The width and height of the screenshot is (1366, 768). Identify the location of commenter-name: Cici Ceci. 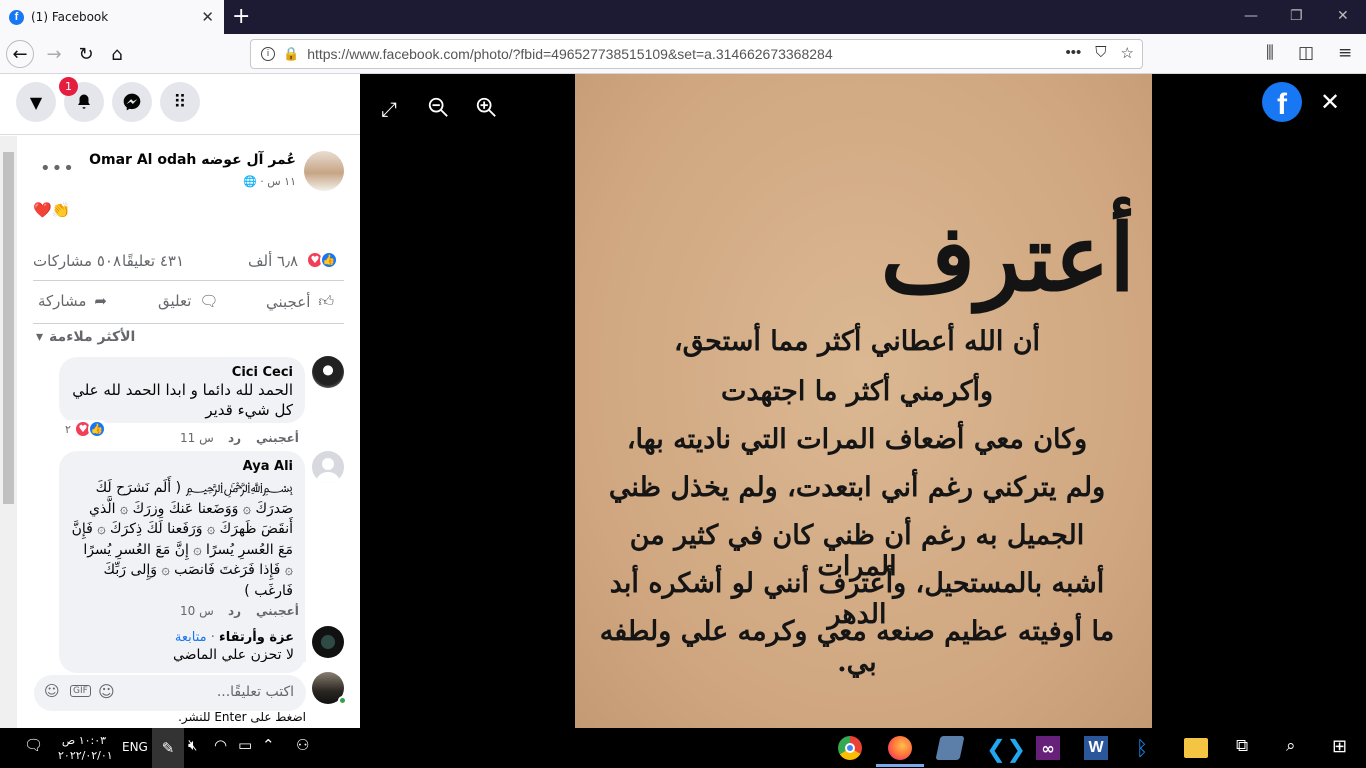
(182, 372).